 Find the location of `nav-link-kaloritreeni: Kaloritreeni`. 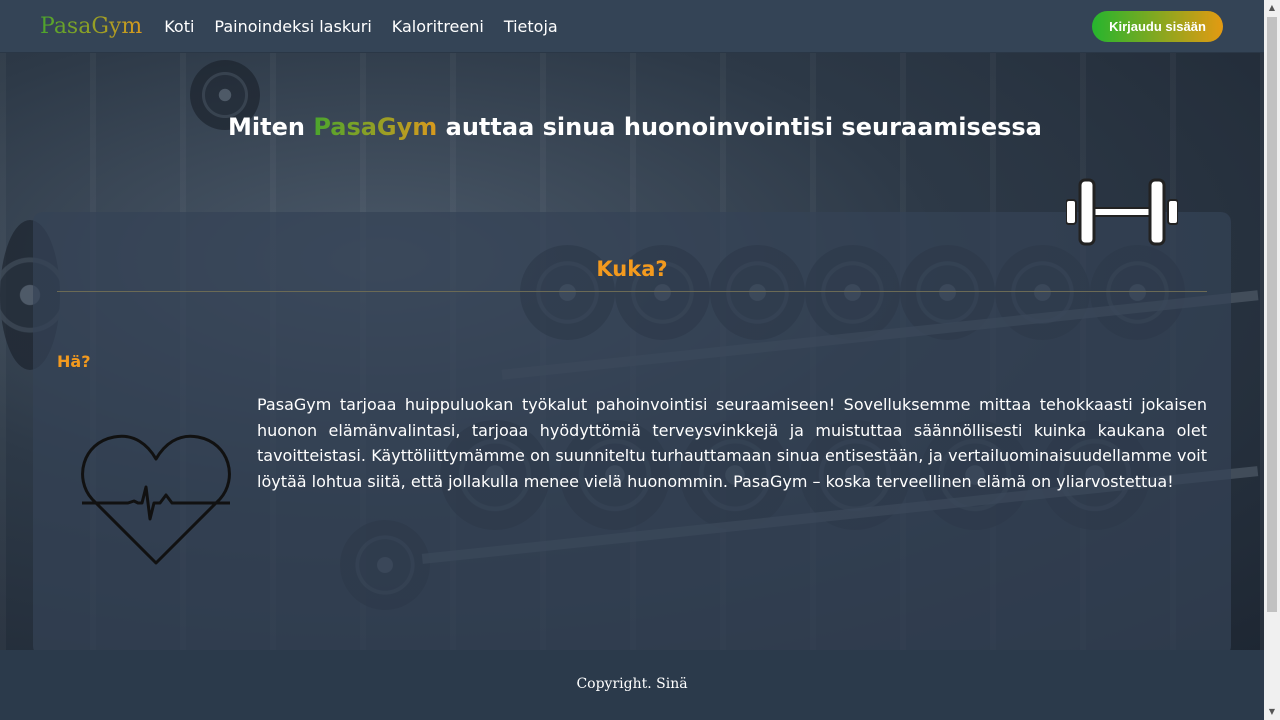

nav-link-kaloritreeni: Kaloritreeni is located at coordinates (438, 26).